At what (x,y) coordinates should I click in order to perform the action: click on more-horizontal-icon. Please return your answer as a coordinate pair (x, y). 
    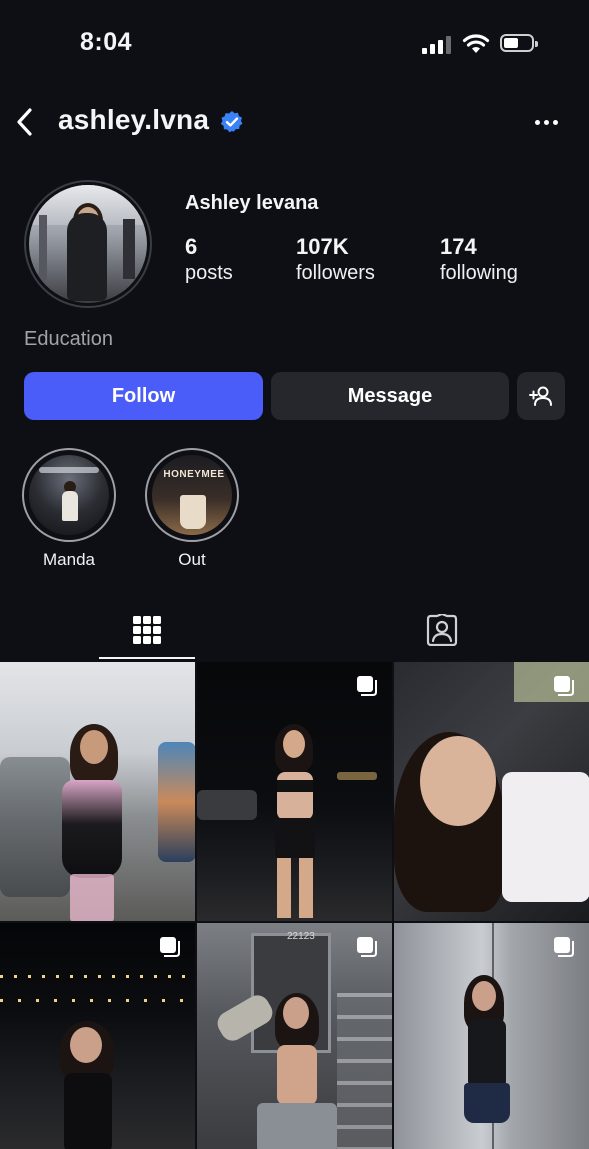
    Looking at the image, I should click on (537, 122).